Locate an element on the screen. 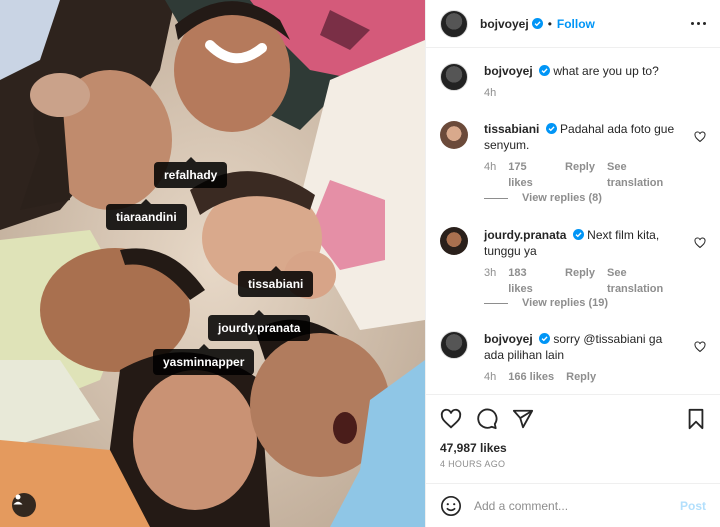 This screenshot has height=527, width=720. view-replies-button: View replies (19) is located at coordinates (546, 303).